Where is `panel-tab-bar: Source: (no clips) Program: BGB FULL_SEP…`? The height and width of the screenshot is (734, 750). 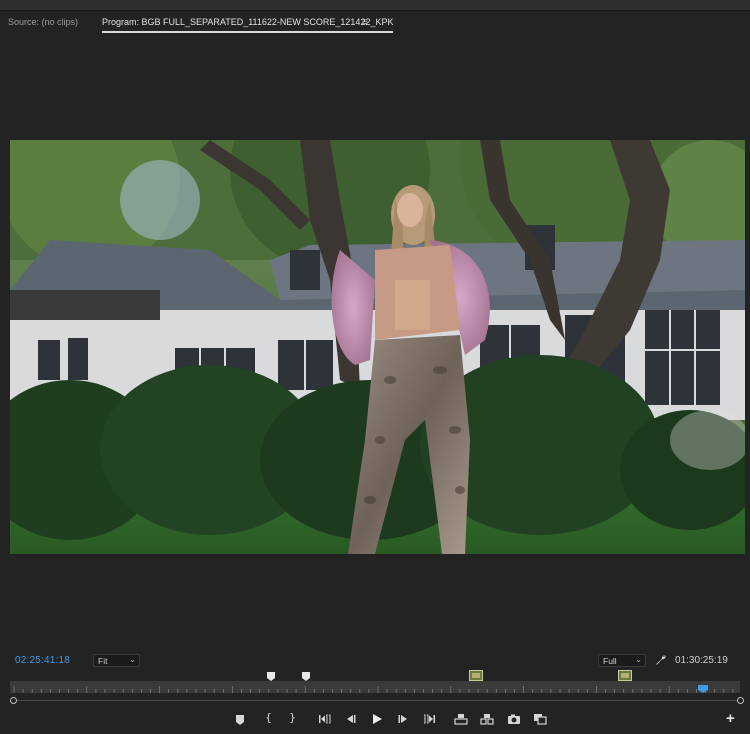 panel-tab-bar: Source: (no clips) Program: BGB FULL_SEP… is located at coordinates (375, 23).